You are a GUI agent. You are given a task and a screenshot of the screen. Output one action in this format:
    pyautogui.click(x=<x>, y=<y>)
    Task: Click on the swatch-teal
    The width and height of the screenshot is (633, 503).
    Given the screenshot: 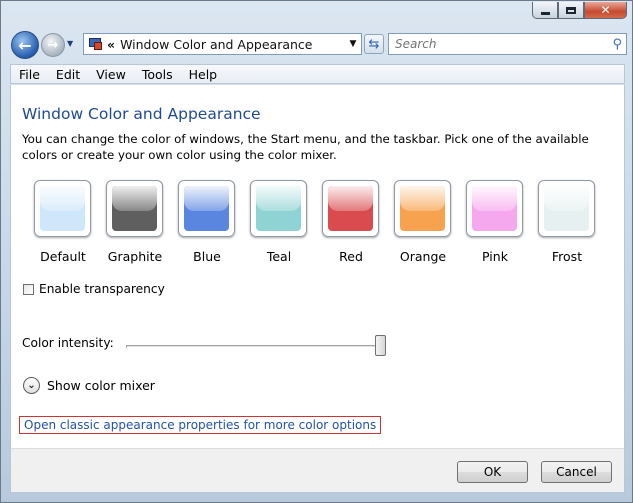 What is the action you would take?
    pyautogui.click(x=278, y=208)
    